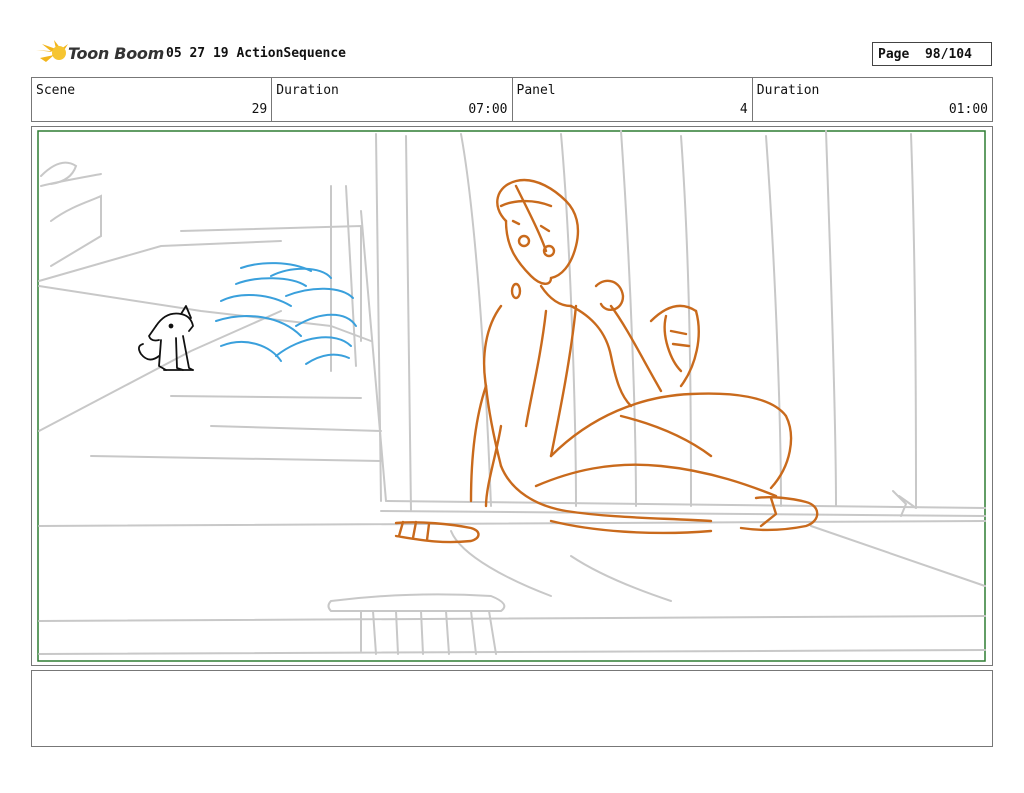 The image size is (1024, 793). What do you see at coordinates (488, 109) in the screenshot?
I see `scene-duration-value: 07:00` at bounding box center [488, 109].